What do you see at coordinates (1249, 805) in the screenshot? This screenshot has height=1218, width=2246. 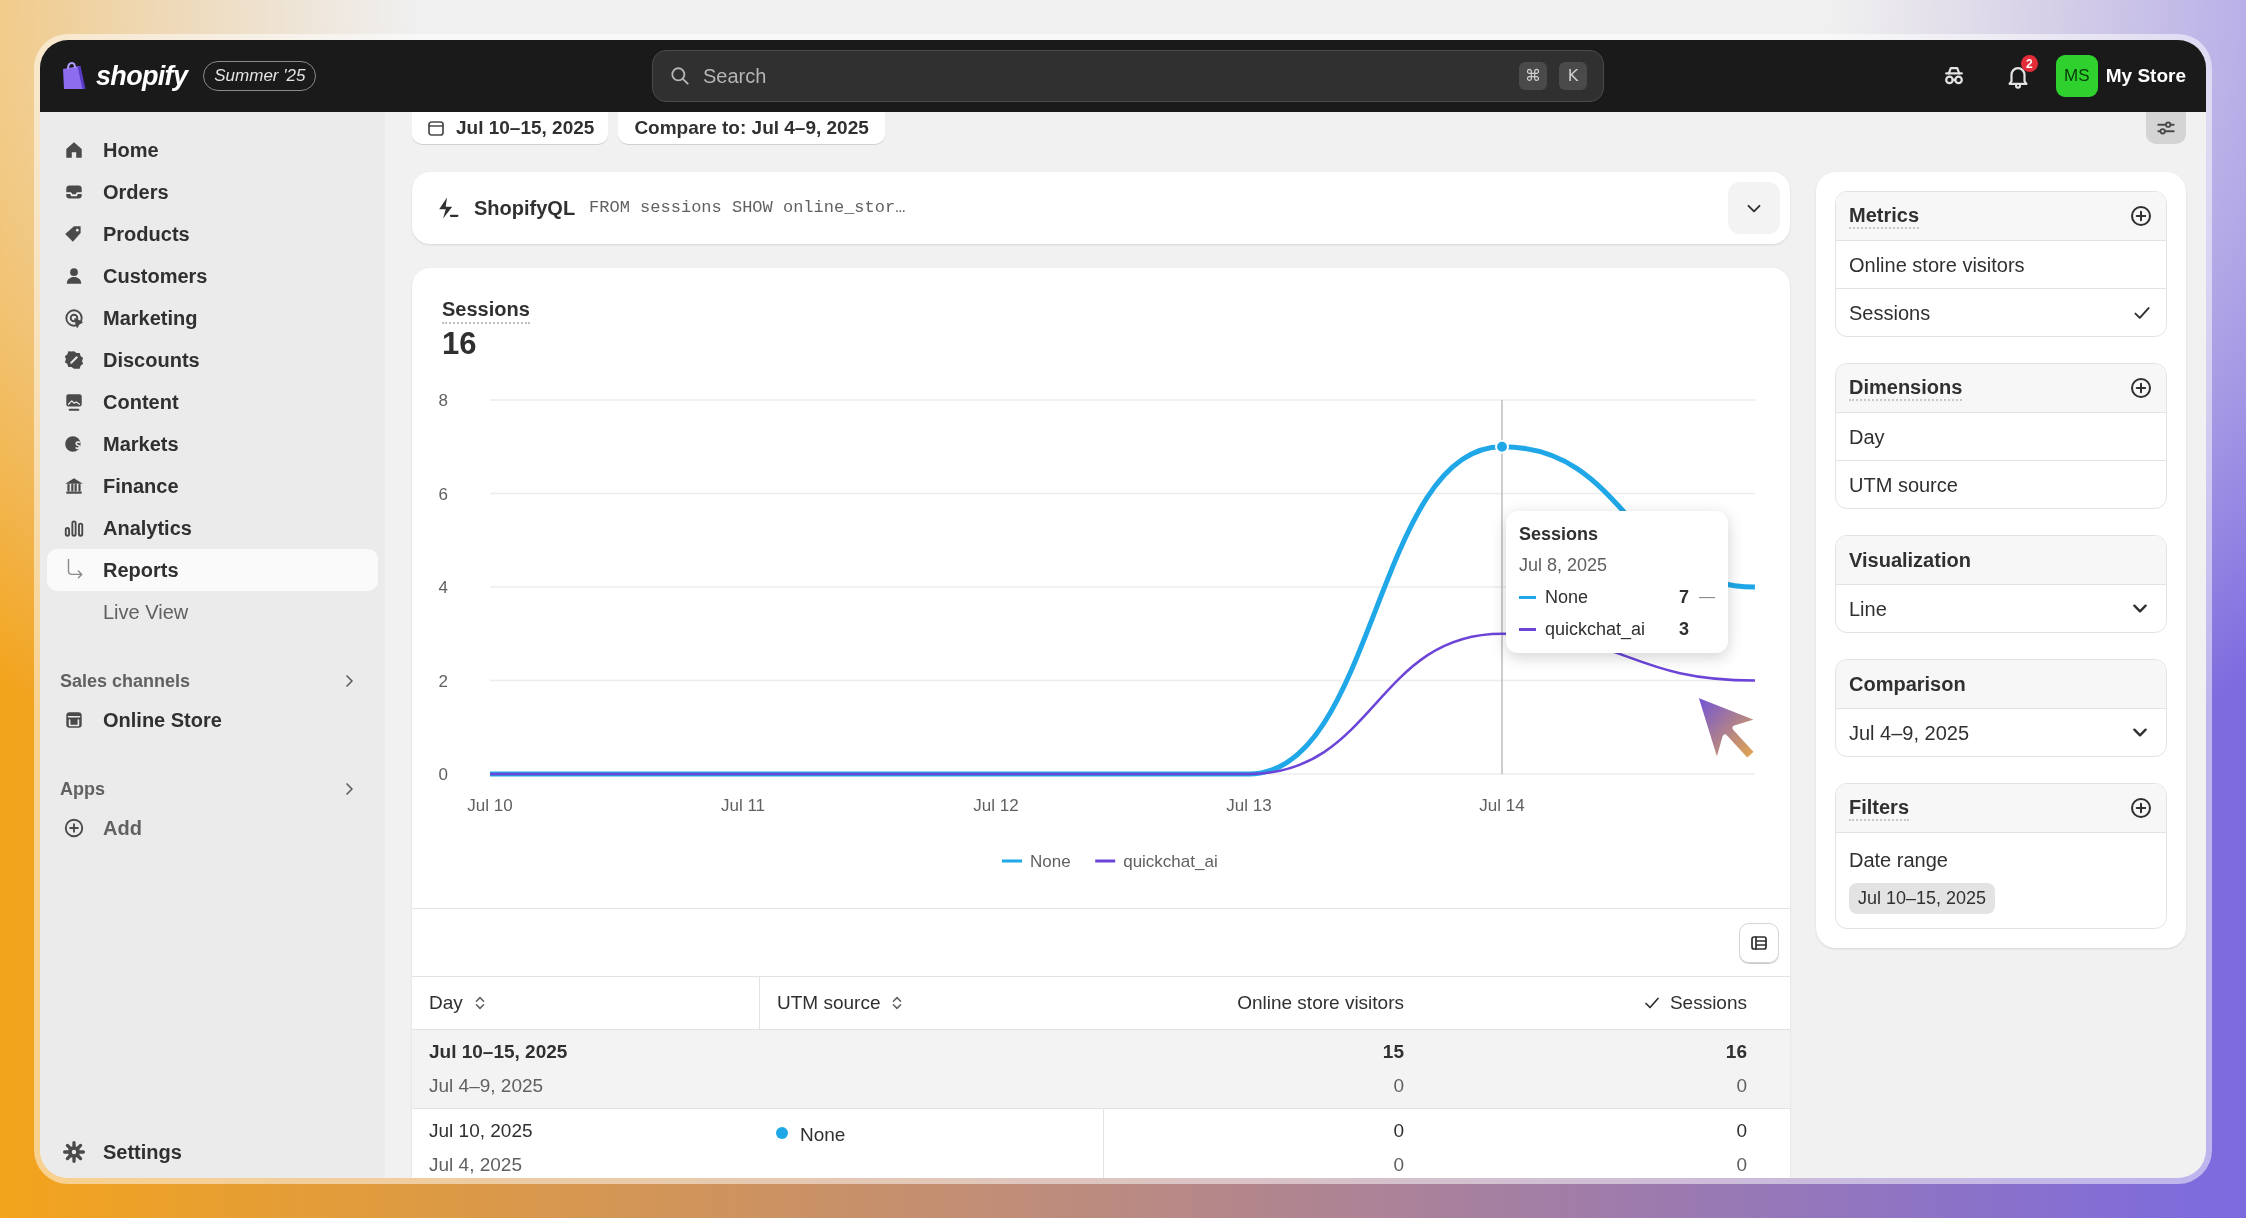 I see `x-tick-label: Jul 13` at bounding box center [1249, 805].